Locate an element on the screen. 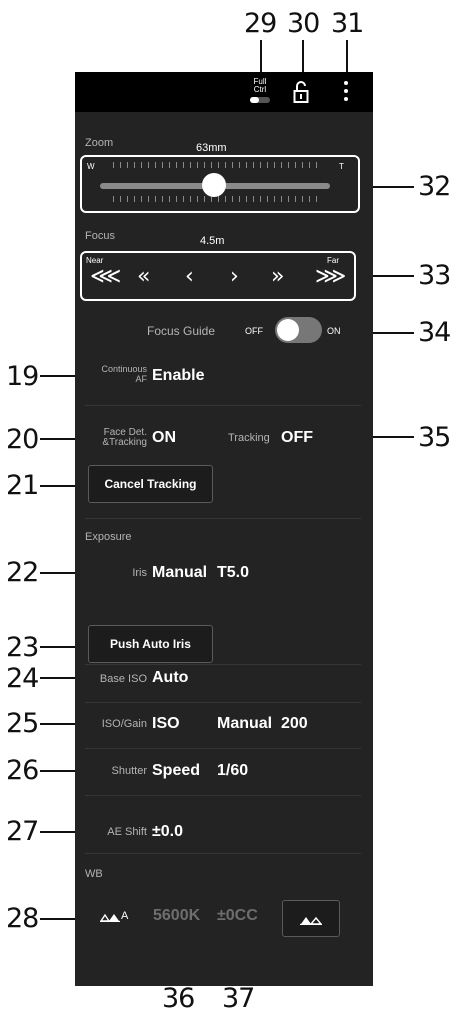 The width and height of the screenshot is (452, 1016). exposure-section-label: Exposure is located at coordinates (108, 537).